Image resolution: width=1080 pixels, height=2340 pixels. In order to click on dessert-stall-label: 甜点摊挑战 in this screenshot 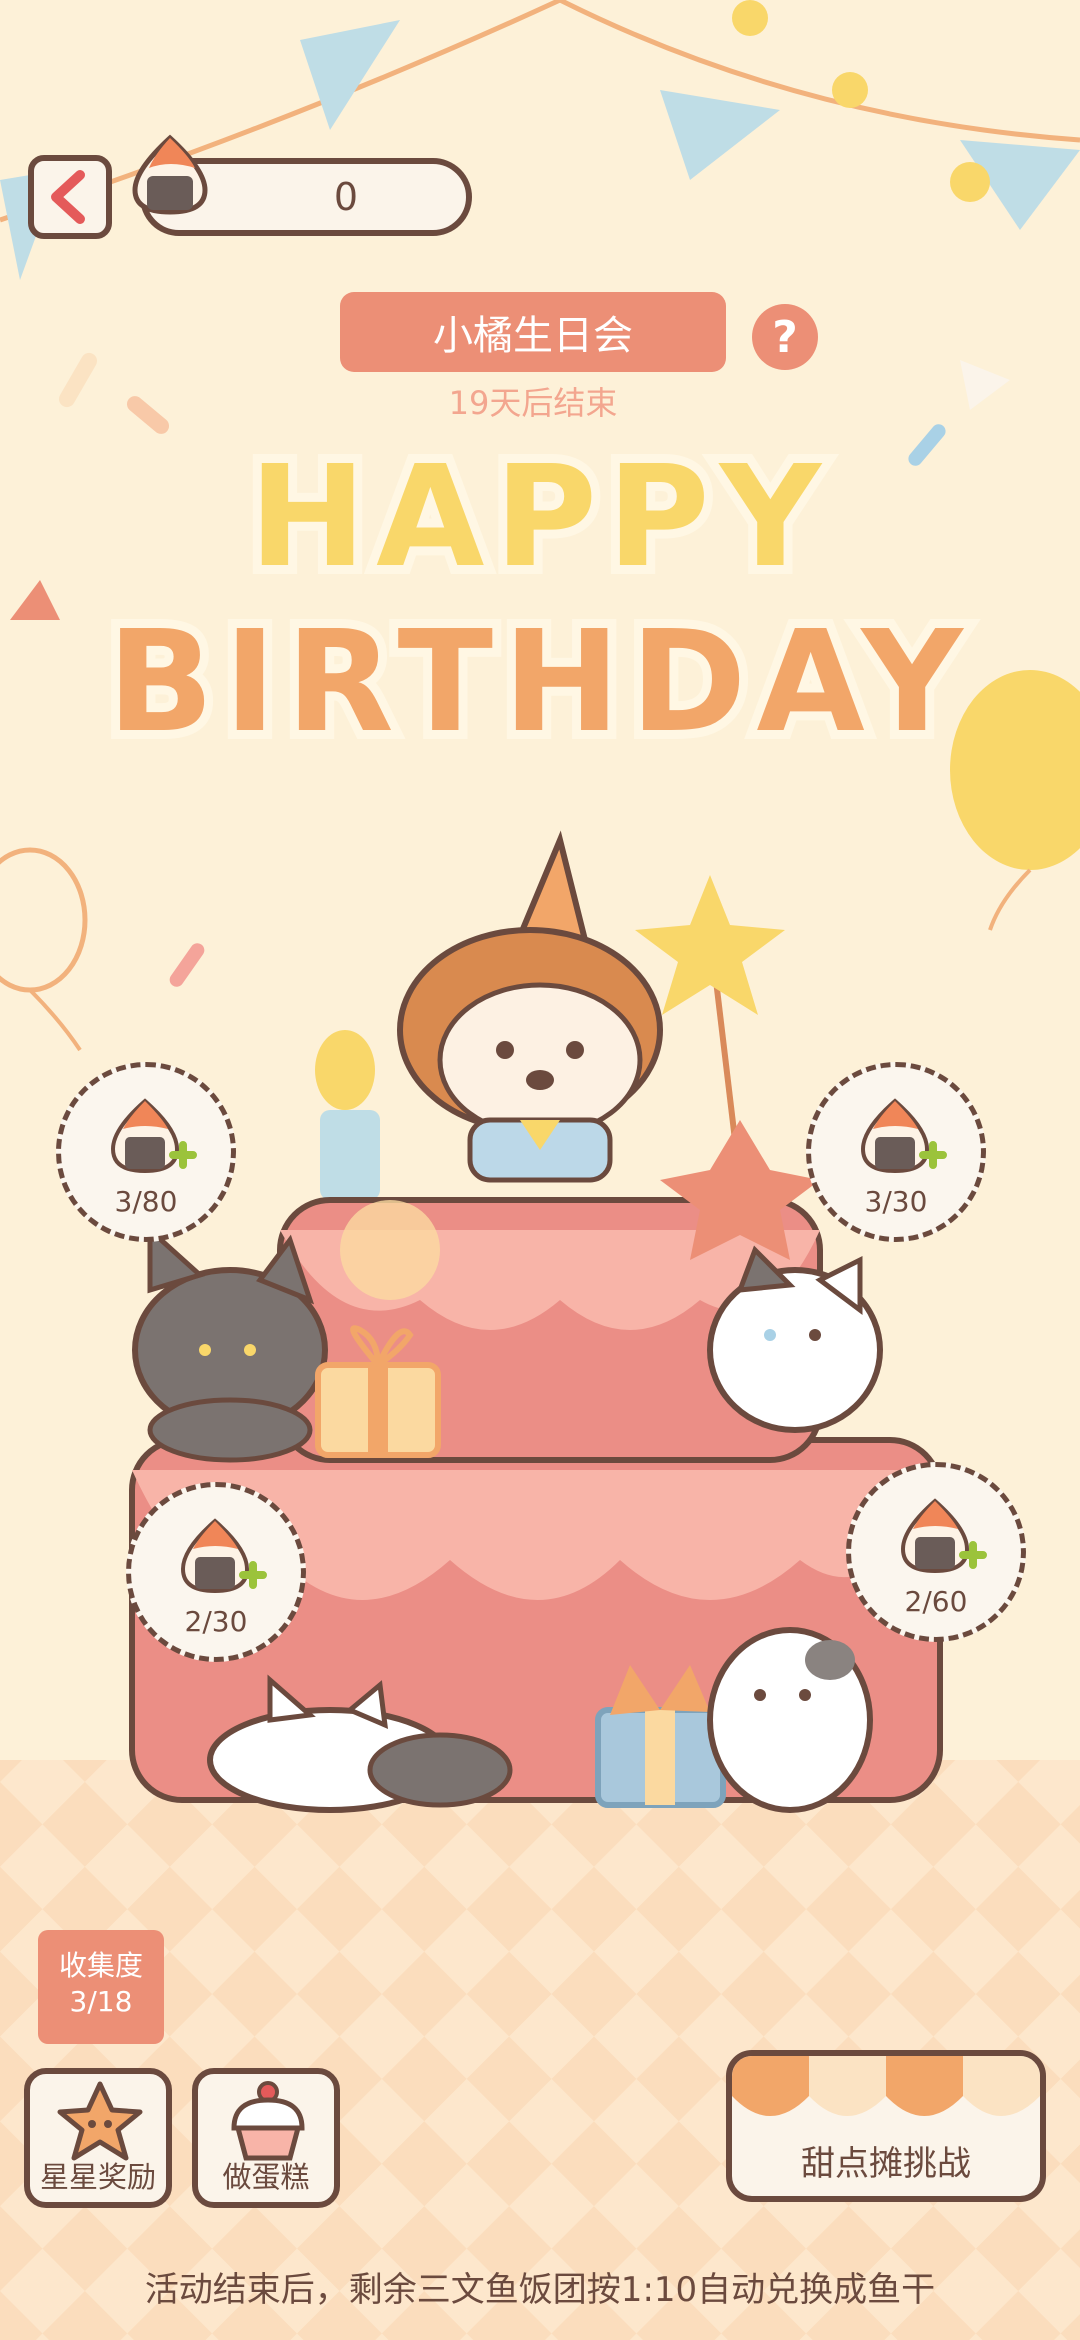, I will do `click(886, 2164)`.